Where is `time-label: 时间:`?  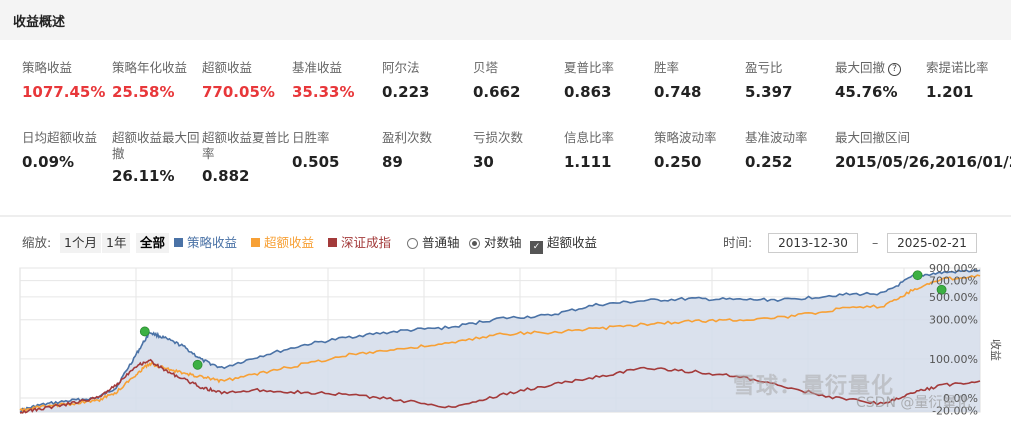
time-label: 时间: is located at coordinates (738, 242).